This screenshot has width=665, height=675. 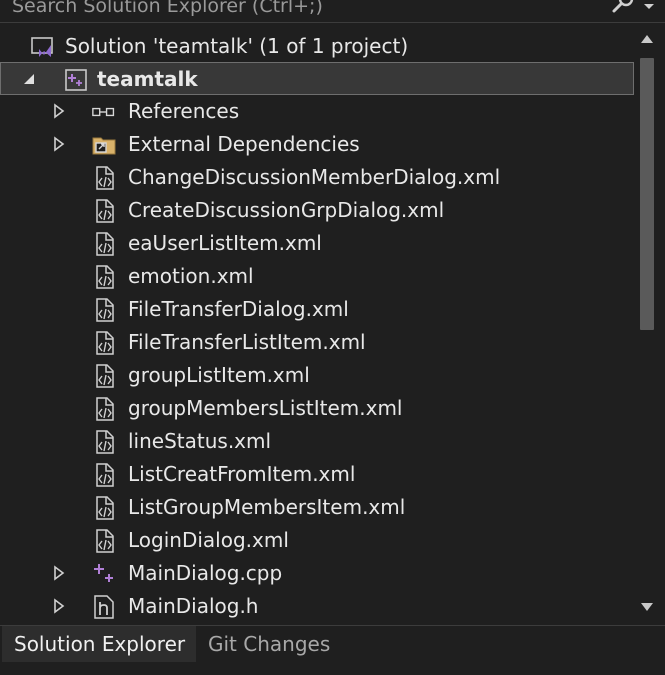 I want to click on solution-label: Solution 'teamtalk' (1 of 1 project), so click(x=237, y=46).